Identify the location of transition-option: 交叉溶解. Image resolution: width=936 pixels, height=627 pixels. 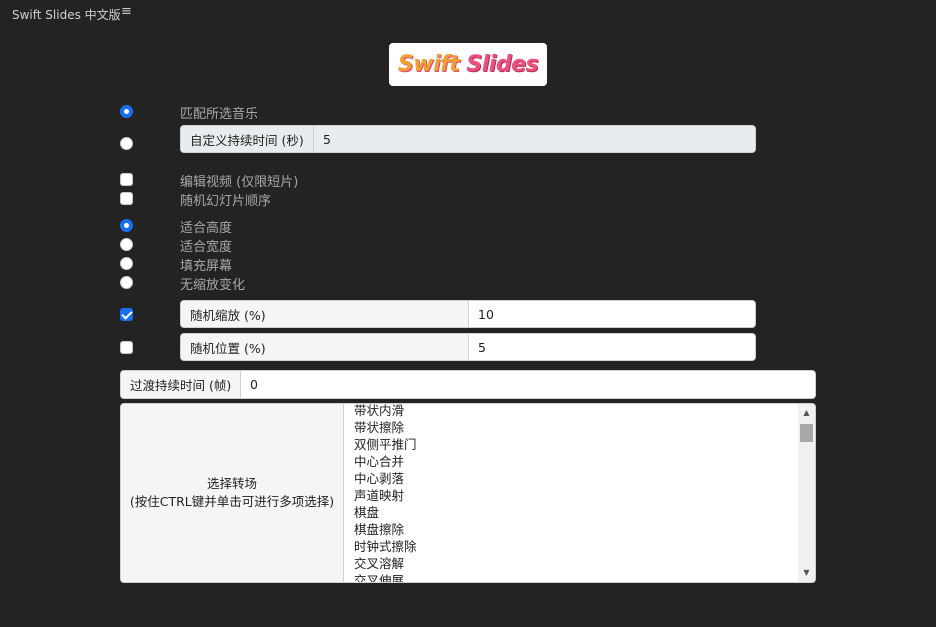
(379, 563).